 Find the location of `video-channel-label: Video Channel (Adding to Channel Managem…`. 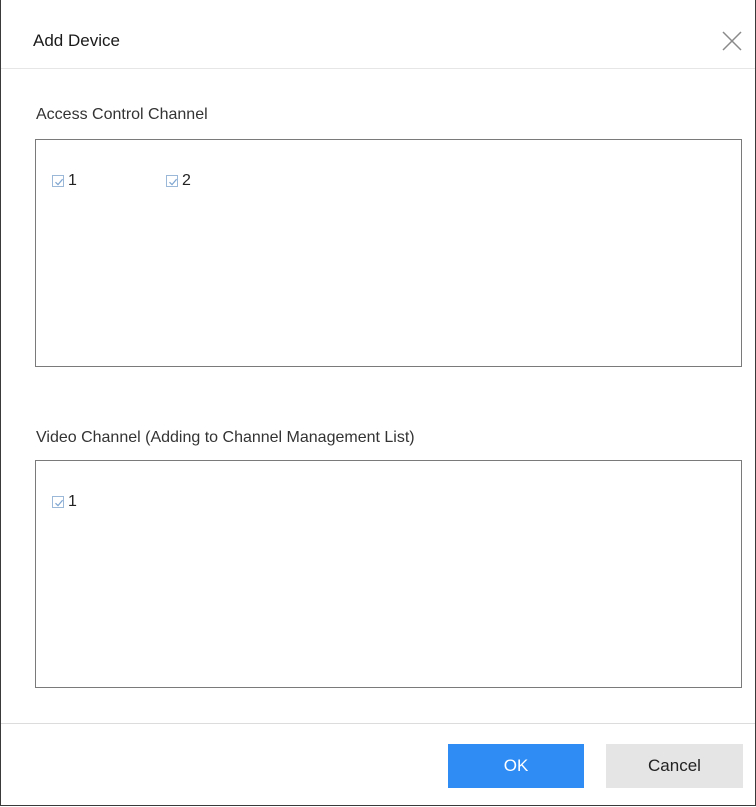

video-channel-label: Video Channel (Adding to Channel Managem… is located at coordinates (225, 437).